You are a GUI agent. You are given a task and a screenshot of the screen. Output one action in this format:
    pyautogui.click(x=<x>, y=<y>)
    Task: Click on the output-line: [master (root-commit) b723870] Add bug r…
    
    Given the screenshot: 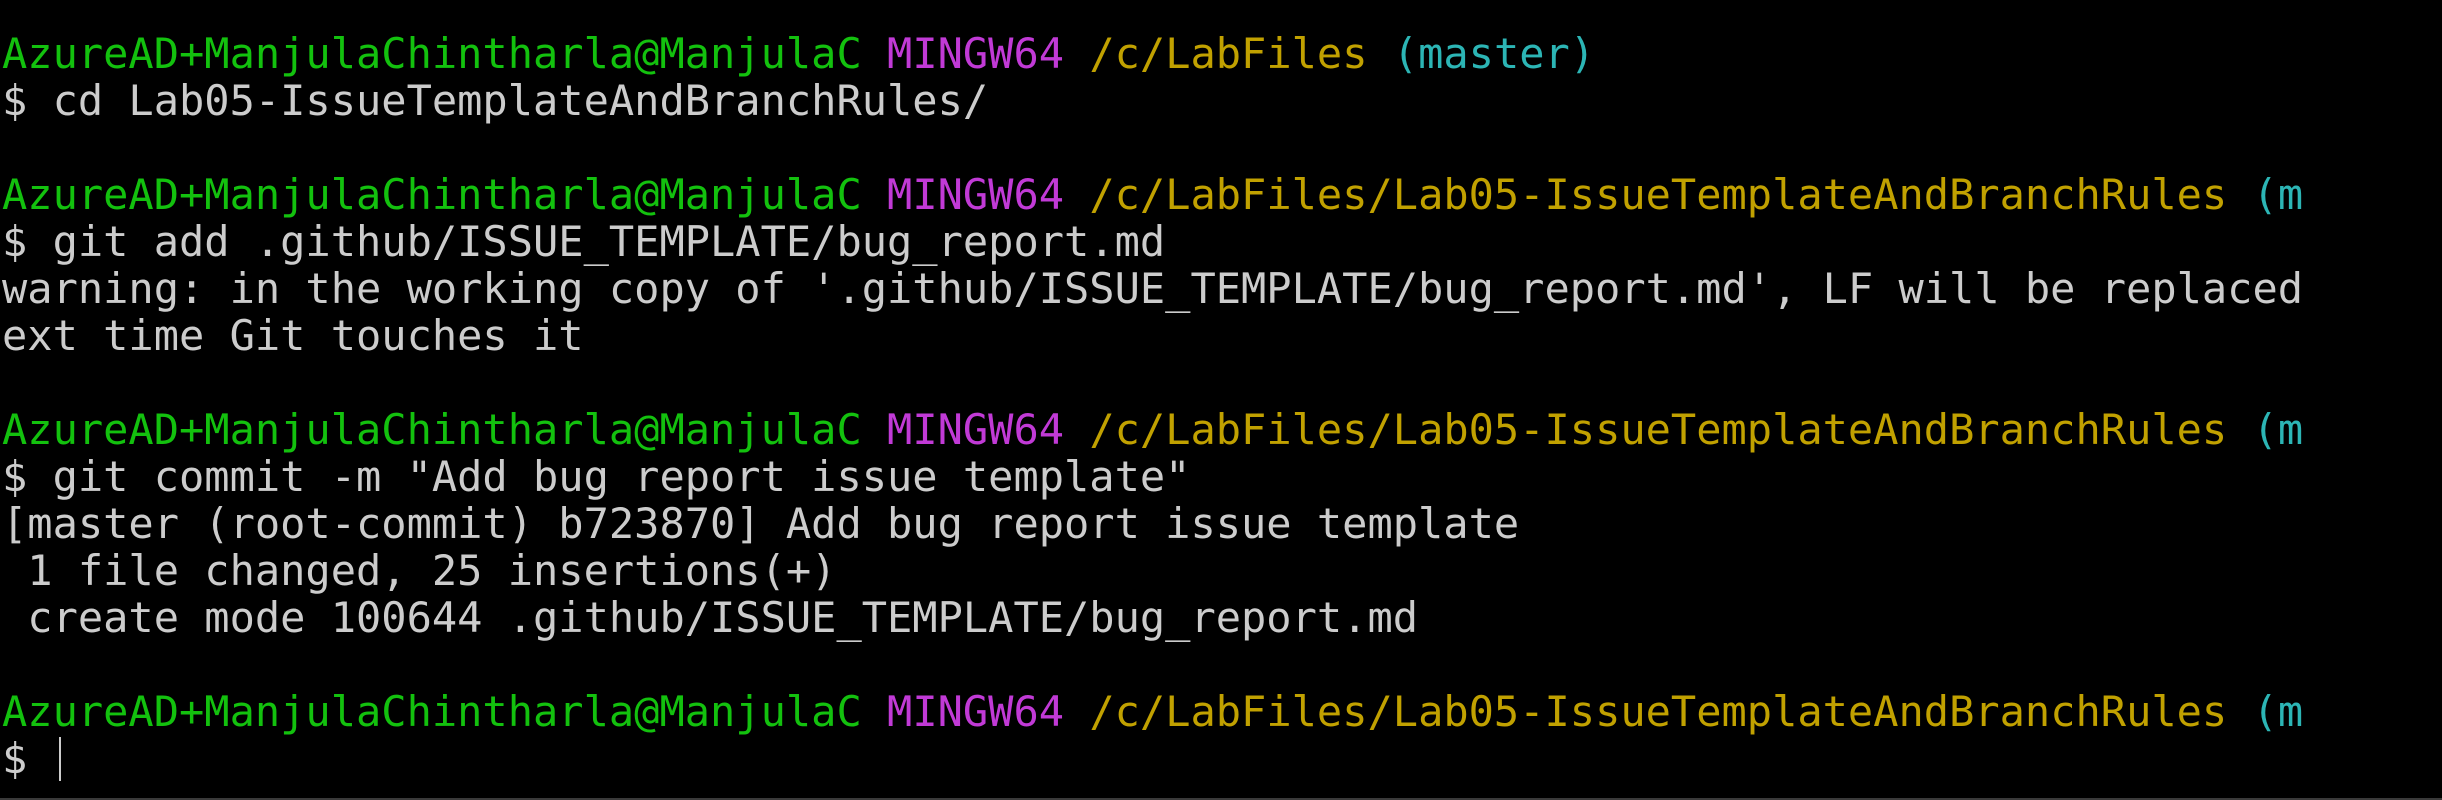 What is the action you would take?
    pyautogui.click(x=761, y=523)
    